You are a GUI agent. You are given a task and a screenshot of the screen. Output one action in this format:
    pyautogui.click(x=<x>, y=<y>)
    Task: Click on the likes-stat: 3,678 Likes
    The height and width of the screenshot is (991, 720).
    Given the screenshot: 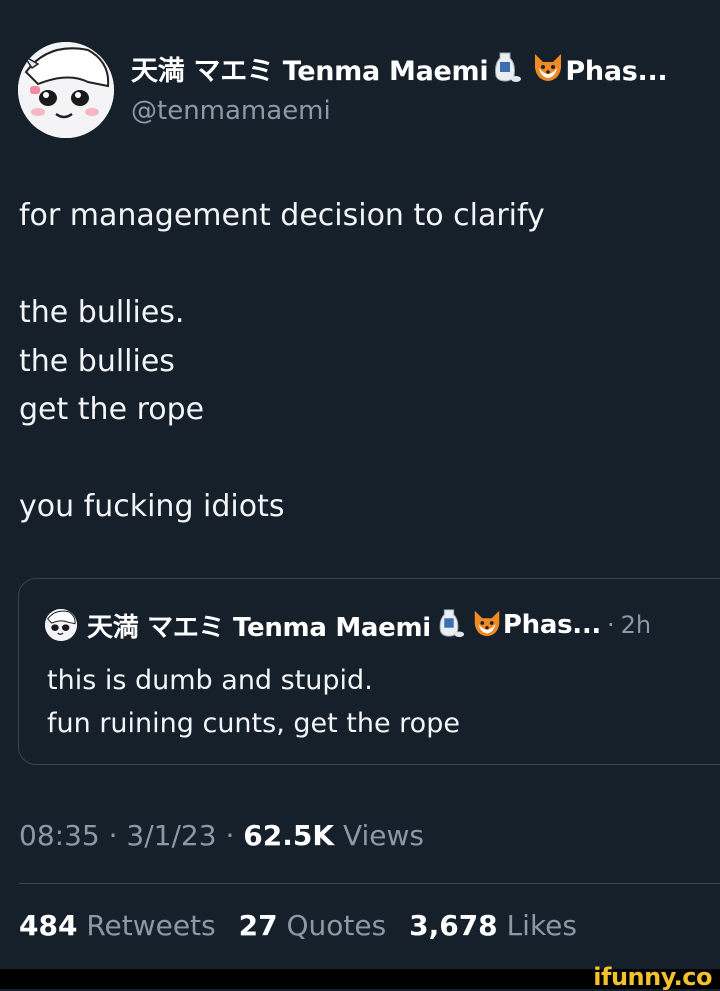 What is the action you would take?
    pyautogui.click(x=493, y=925)
    